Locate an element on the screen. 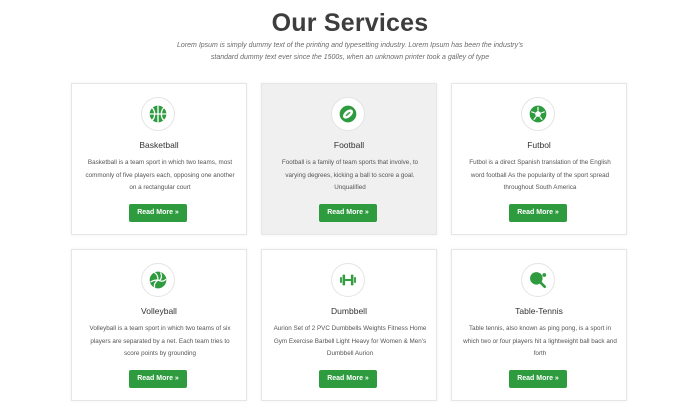 The height and width of the screenshot is (420, 700). card-title: Futbol is located at coordinates (539, 145).